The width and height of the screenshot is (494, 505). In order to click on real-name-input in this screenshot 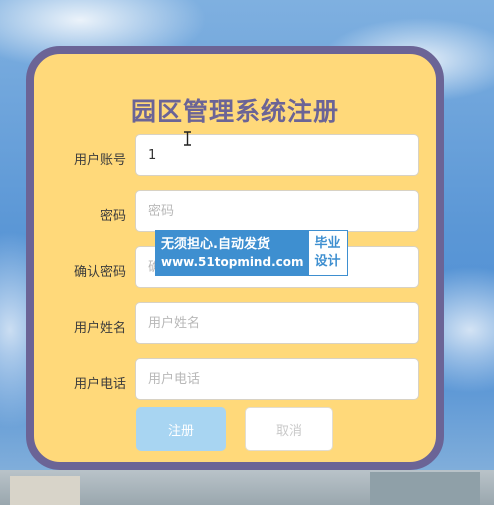, I will do `click(277, 323)`.